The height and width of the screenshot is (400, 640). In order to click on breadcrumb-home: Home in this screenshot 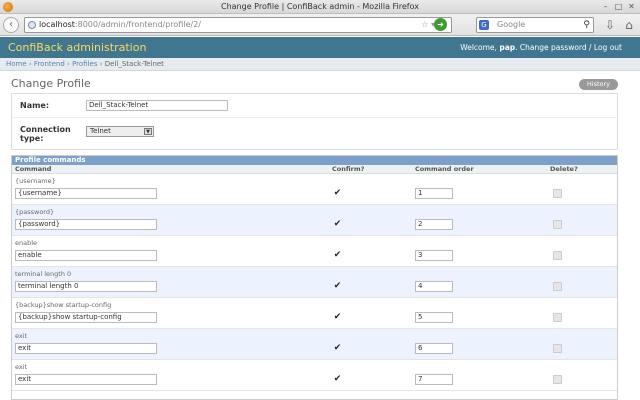, I will do `click(16, 64)`.